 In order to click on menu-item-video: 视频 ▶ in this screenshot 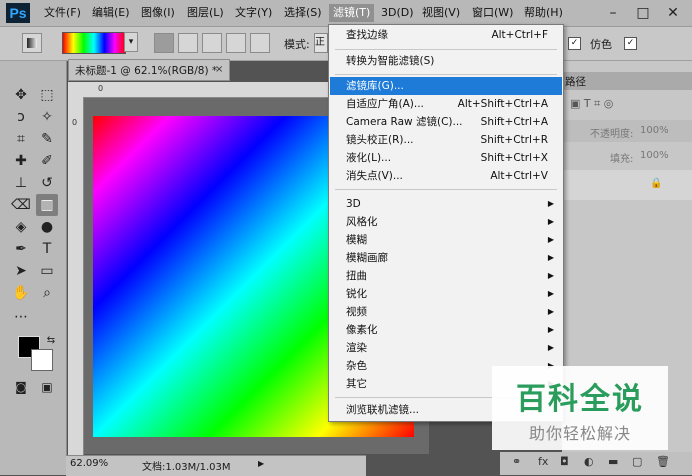, I will do `click(446, 312)`.